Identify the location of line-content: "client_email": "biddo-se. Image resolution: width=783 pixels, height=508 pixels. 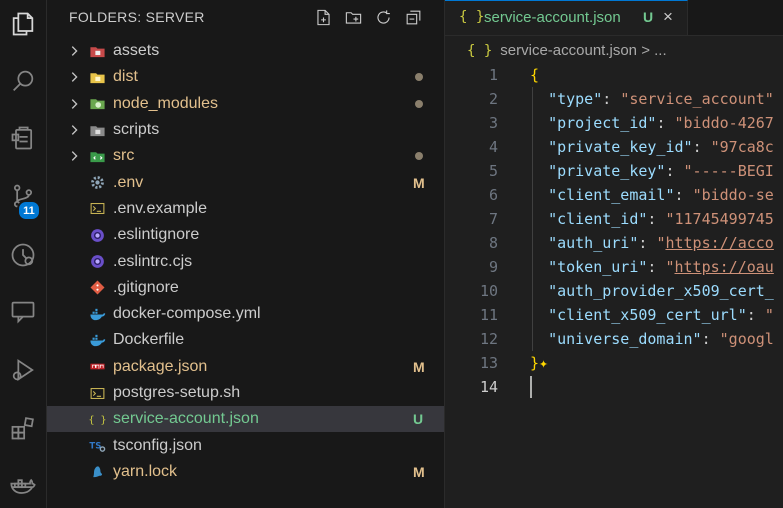
(652, 195).